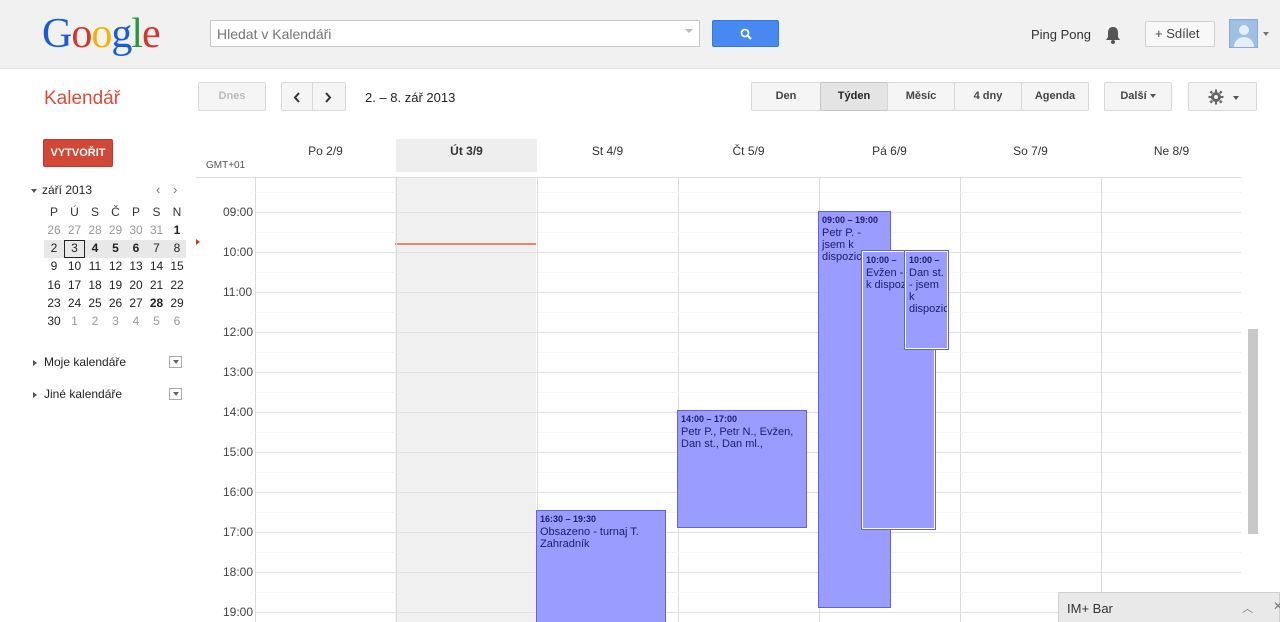 This screenshot has width=1280, height=622. Describe the element at coordinates (1180, 34) in the screenshot. I see `share-button: + Sdílet` at that location.